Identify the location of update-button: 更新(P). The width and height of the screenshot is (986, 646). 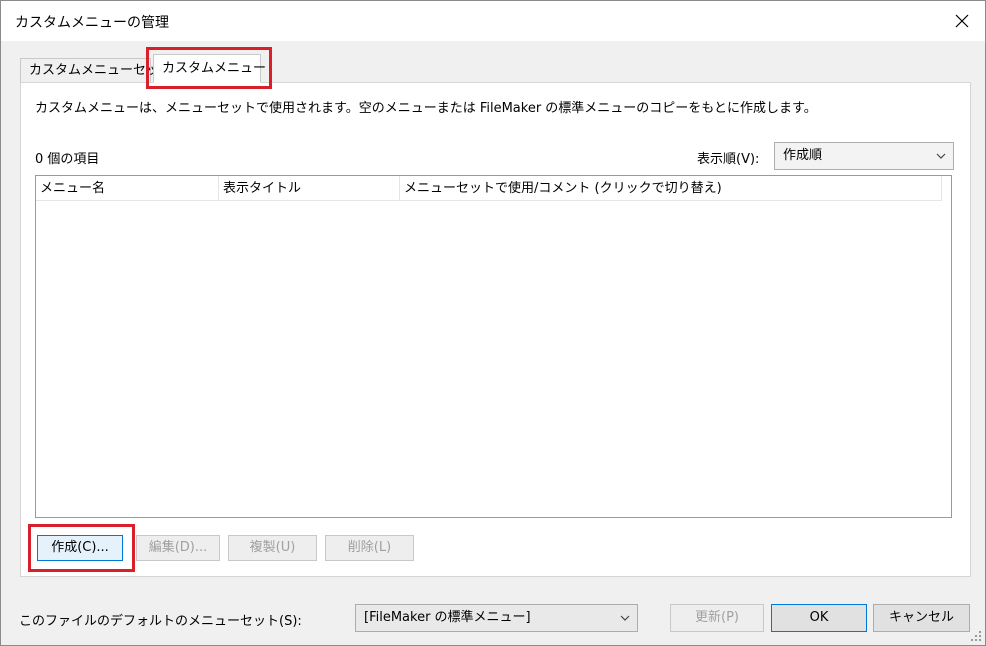
(717, 618).